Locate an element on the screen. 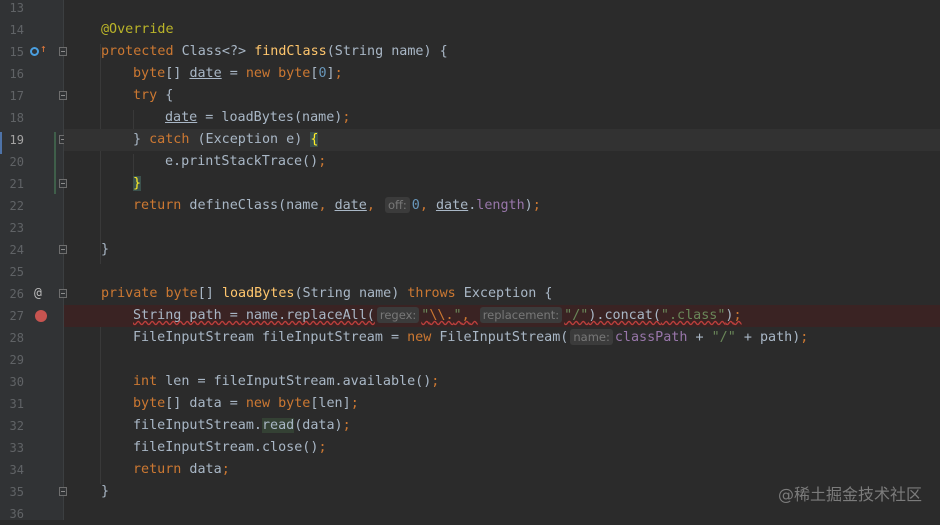 The width and height of the screenshot is (940, 525). code-line-33: 33 fileInputStream.close(); is located at coordinates (470, 448).